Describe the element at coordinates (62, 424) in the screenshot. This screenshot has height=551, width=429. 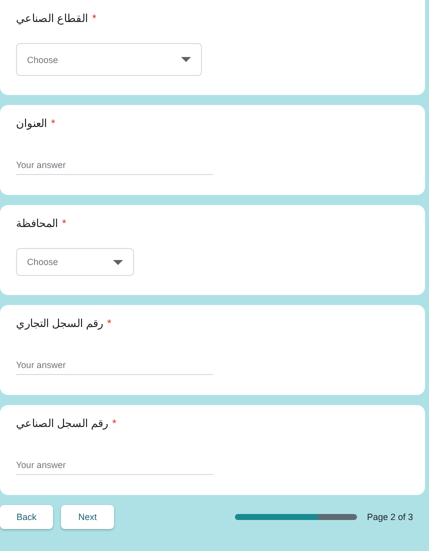
I see `question-title: رقم السجل الصناعي` at that location.